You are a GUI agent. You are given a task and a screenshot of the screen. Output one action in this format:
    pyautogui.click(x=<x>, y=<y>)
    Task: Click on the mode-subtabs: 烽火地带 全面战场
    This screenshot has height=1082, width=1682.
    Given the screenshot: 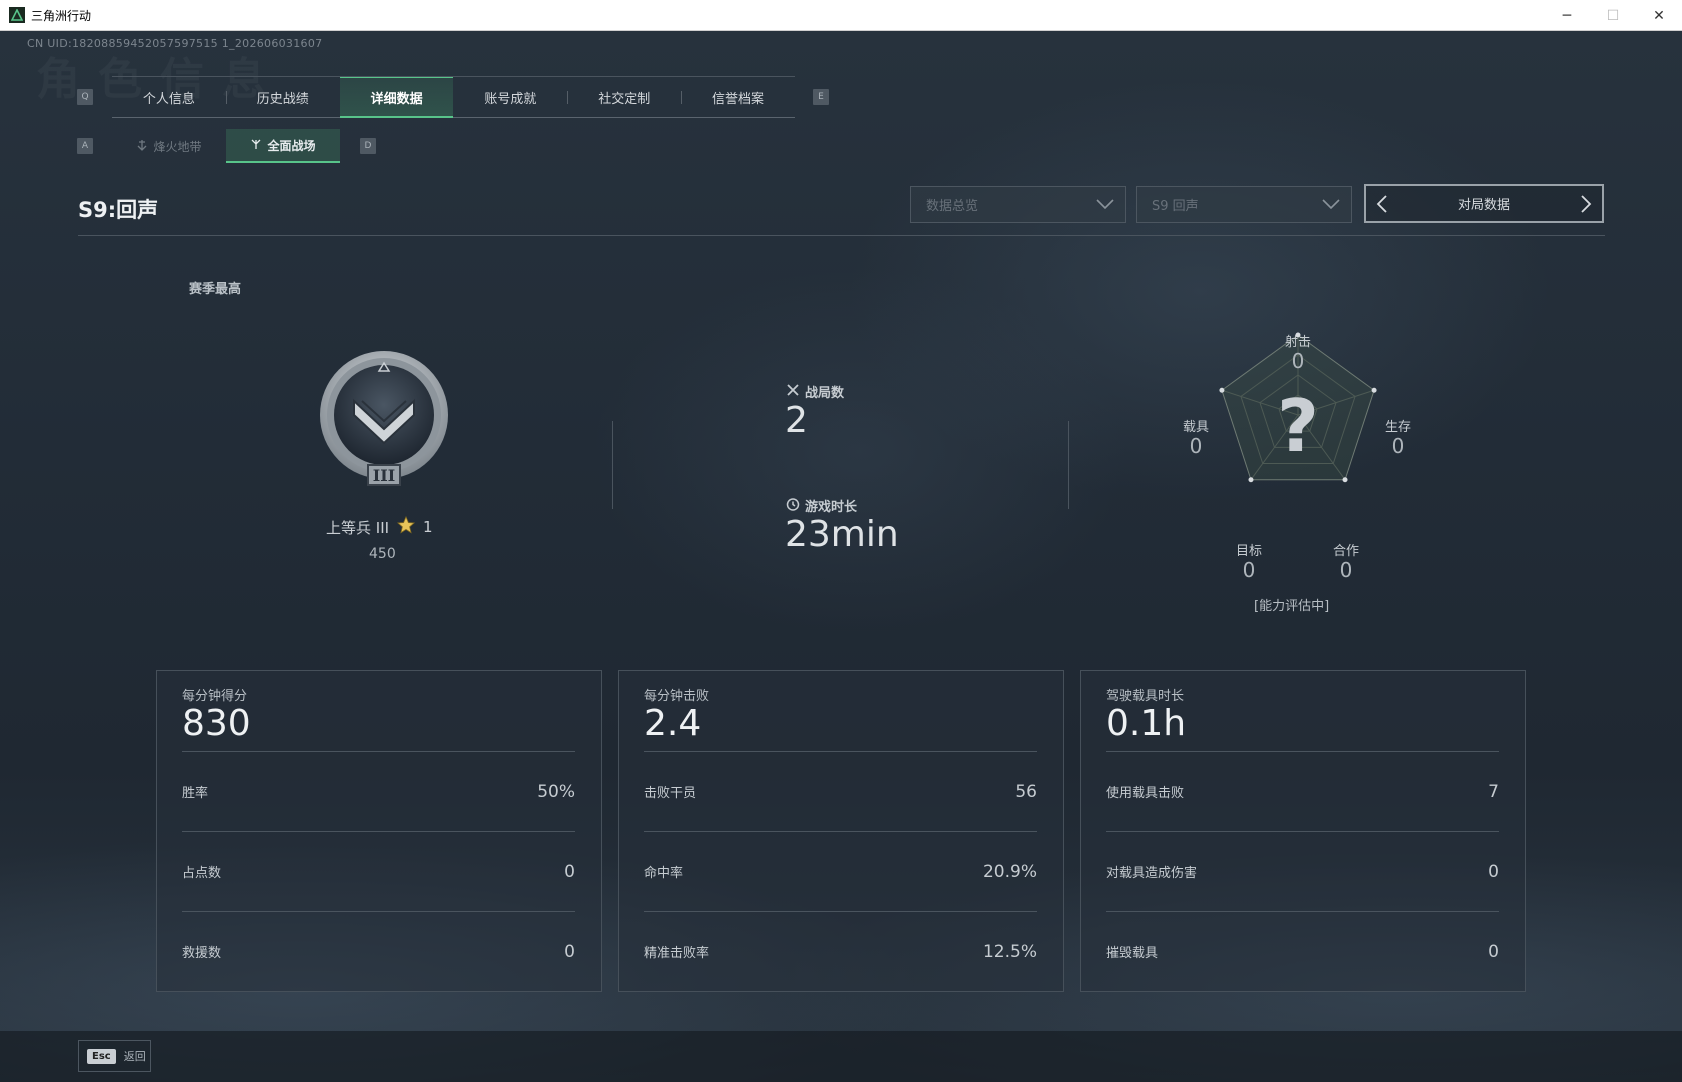 What is the action you would take?
    pyautogui.click(x=226, y=146)
    